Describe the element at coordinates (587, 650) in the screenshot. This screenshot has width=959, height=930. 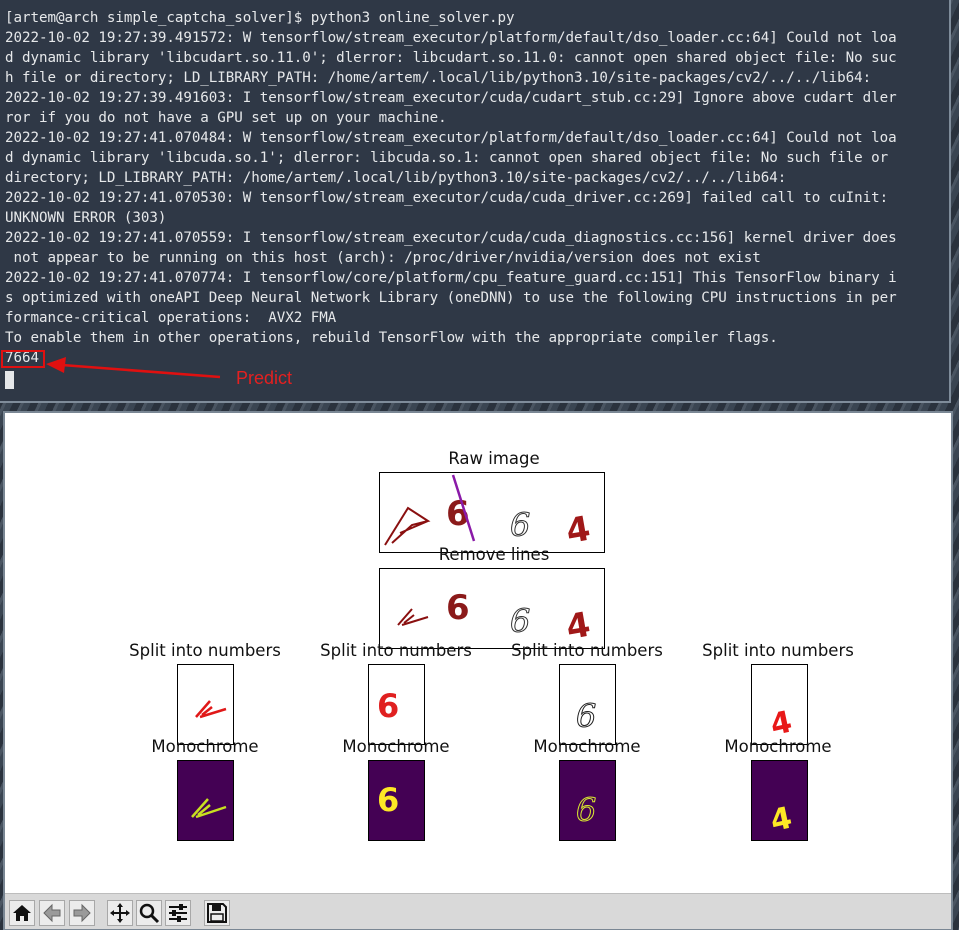
I see `split-title-3: Split into numbers` at that location.